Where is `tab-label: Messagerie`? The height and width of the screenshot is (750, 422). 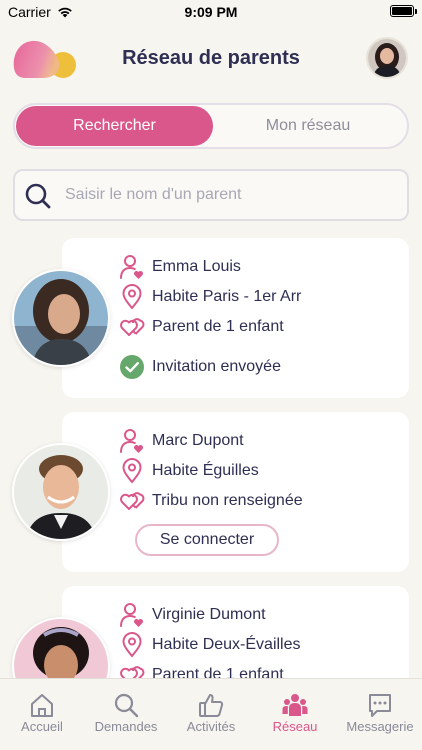 tab-label: Messagerie is located at coordinates (380, 726).